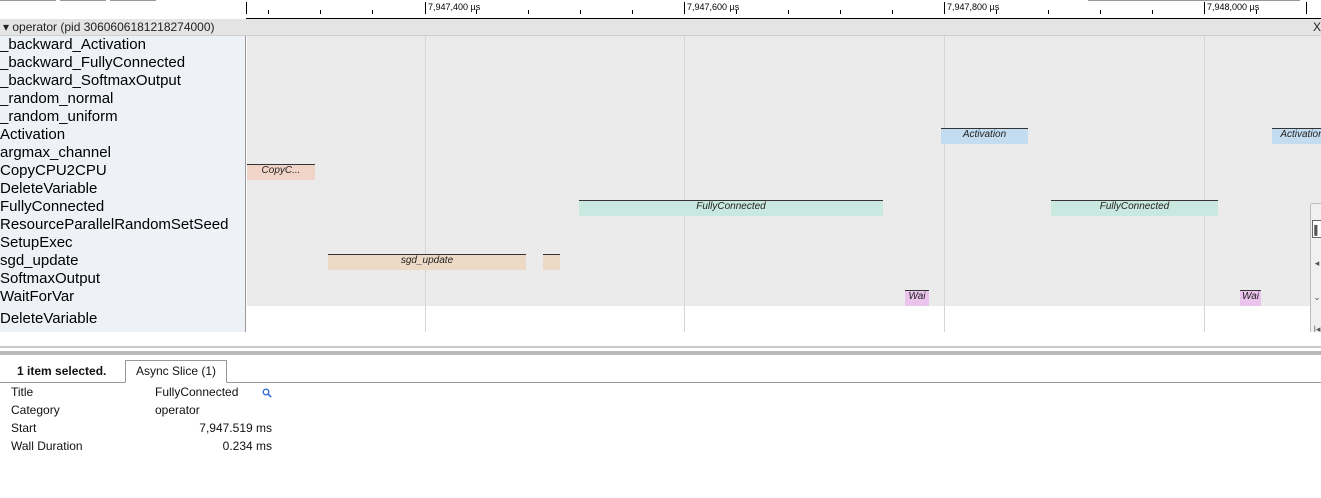 The width and height of the screenshot is (1321, 498). I want to click on selection-summary: 1 item selected., so click(62, 371).